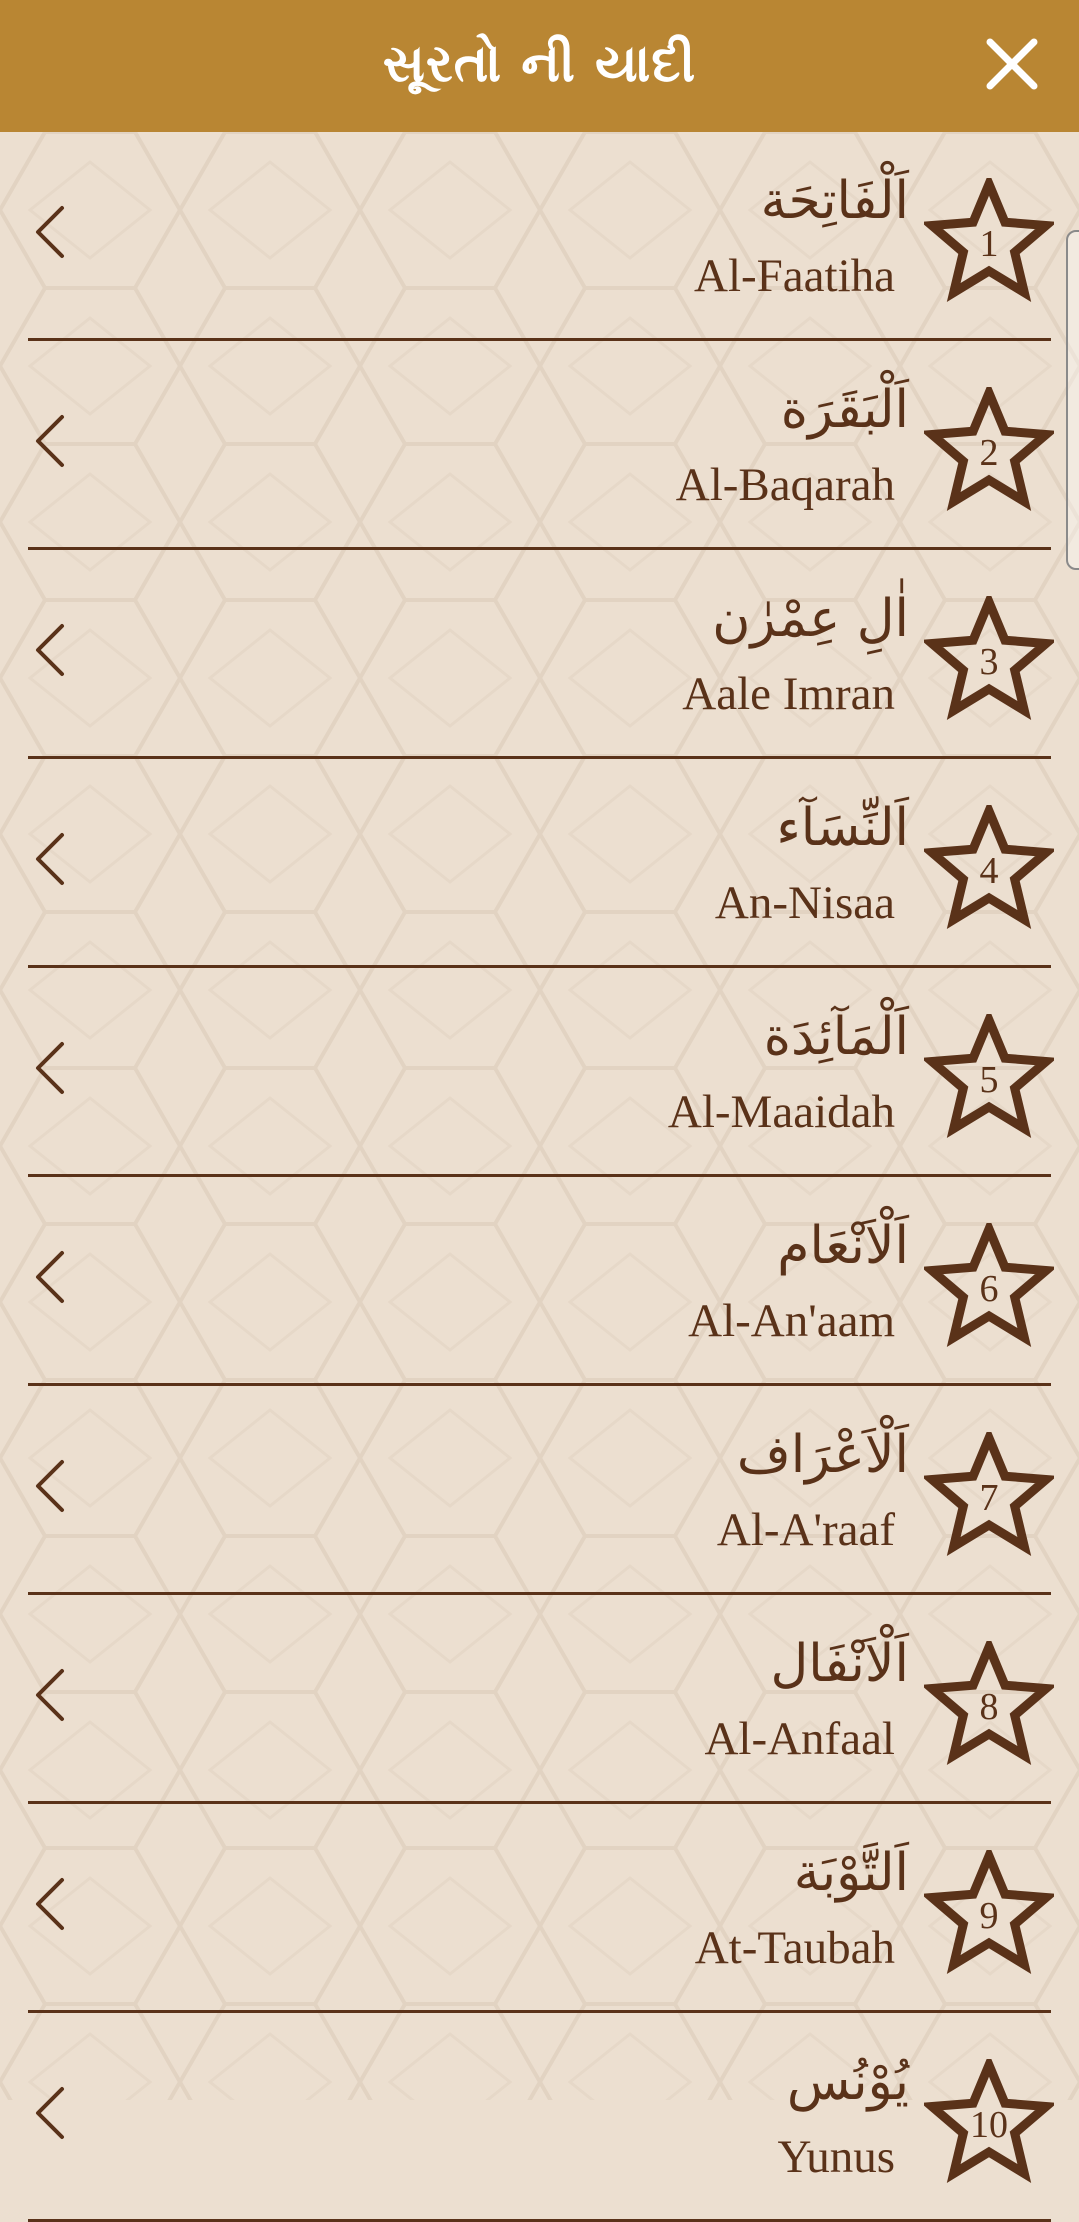 This screenshot has height=2222, width=1079. Describe the element at coordinates (989, 1916) in the screenshot. I see `surah-number: 9` at that location.